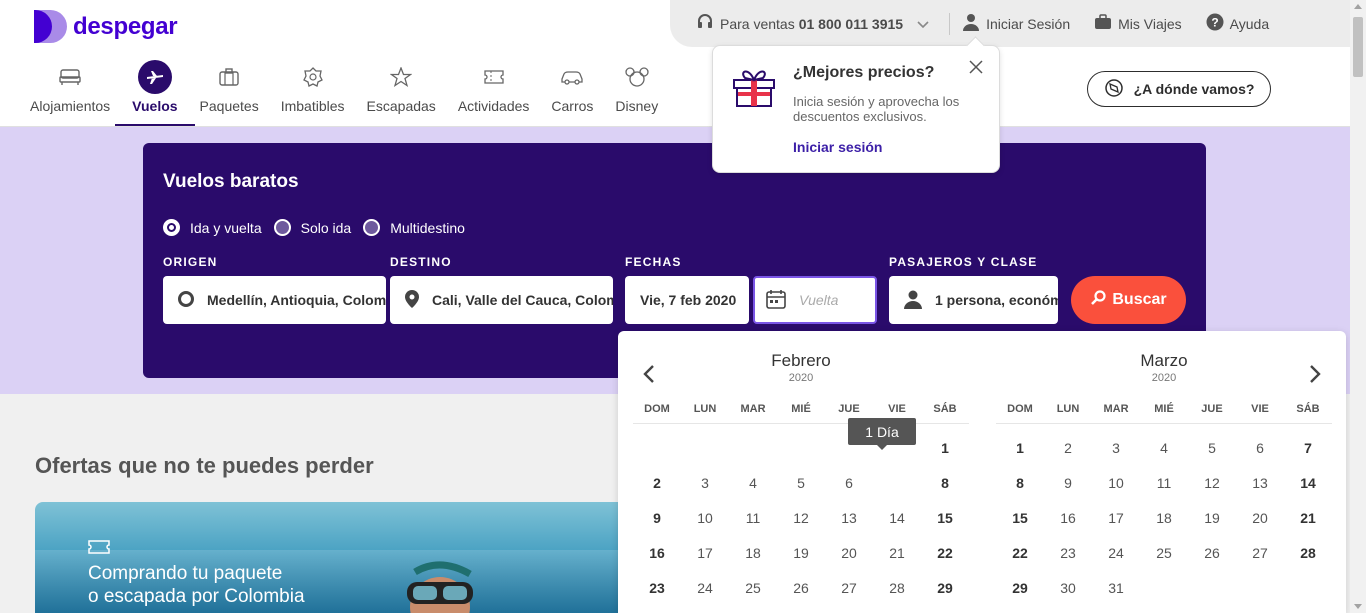  Describe the element at coordinates (1358, 306) in the screenshot. I see `page-scrollbar` at that location.